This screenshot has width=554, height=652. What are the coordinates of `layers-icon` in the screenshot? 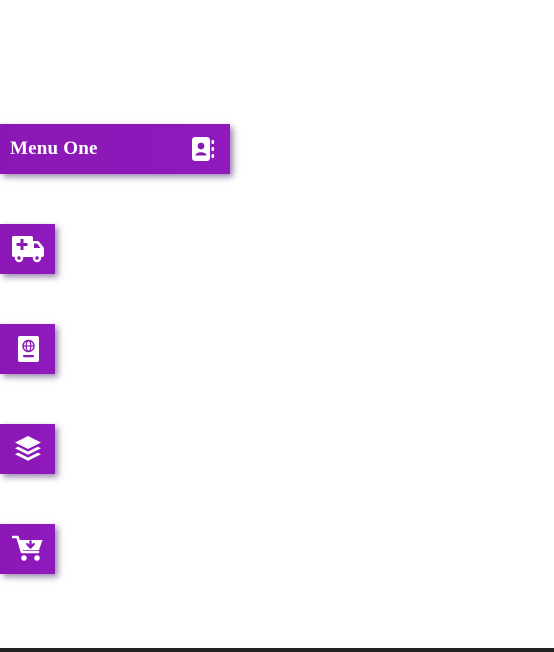 It's located at (28, 449).